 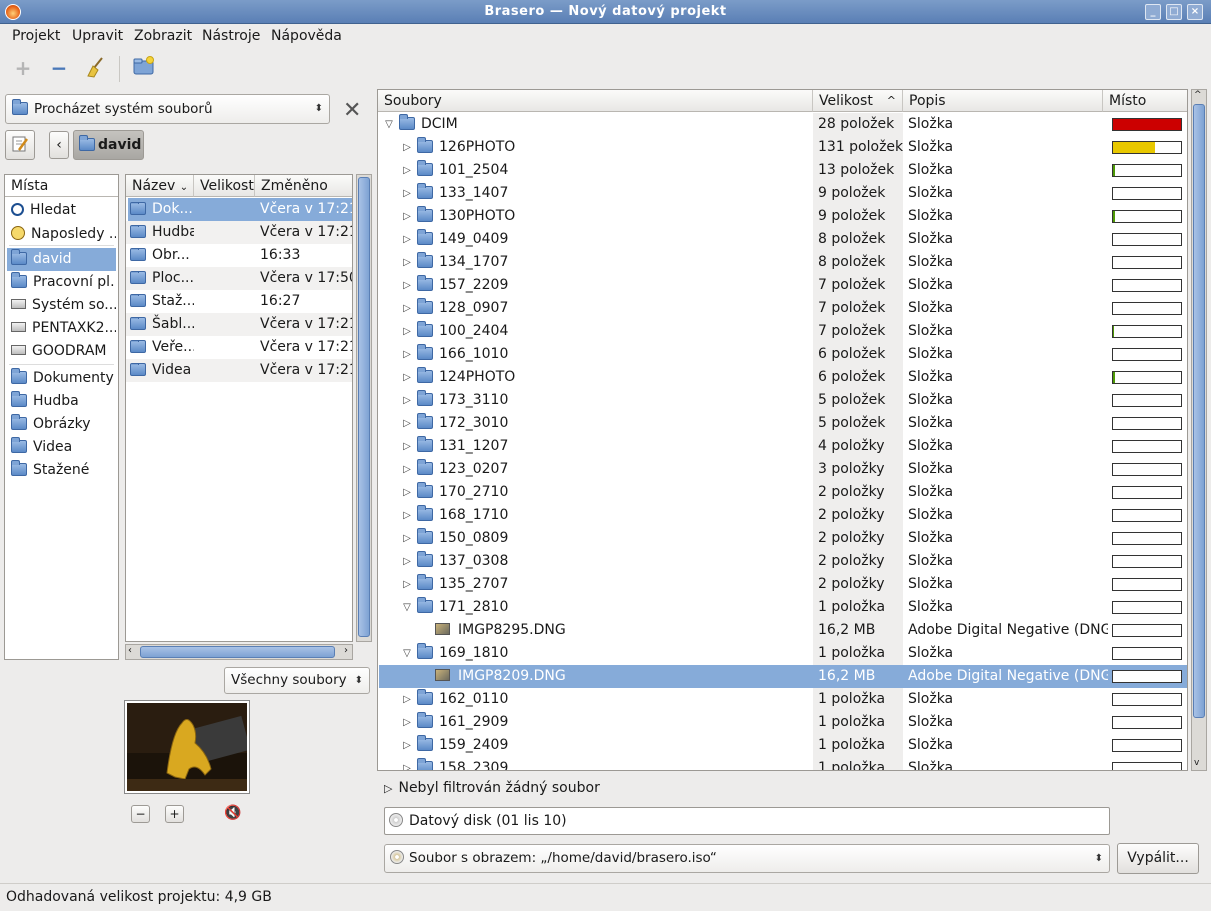 I want to click on file-list-hscrollbar: ‹ ›, so click(x=239, y=652).